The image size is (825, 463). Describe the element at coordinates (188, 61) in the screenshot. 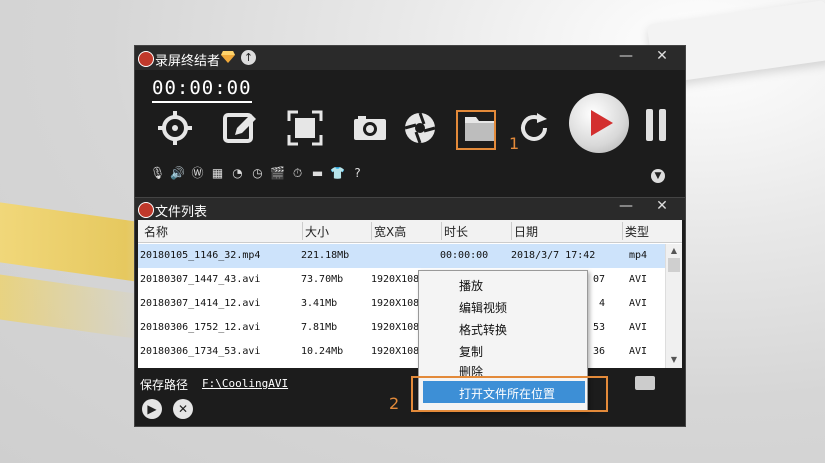

I see `app-title: 录屏终结者` at that location.